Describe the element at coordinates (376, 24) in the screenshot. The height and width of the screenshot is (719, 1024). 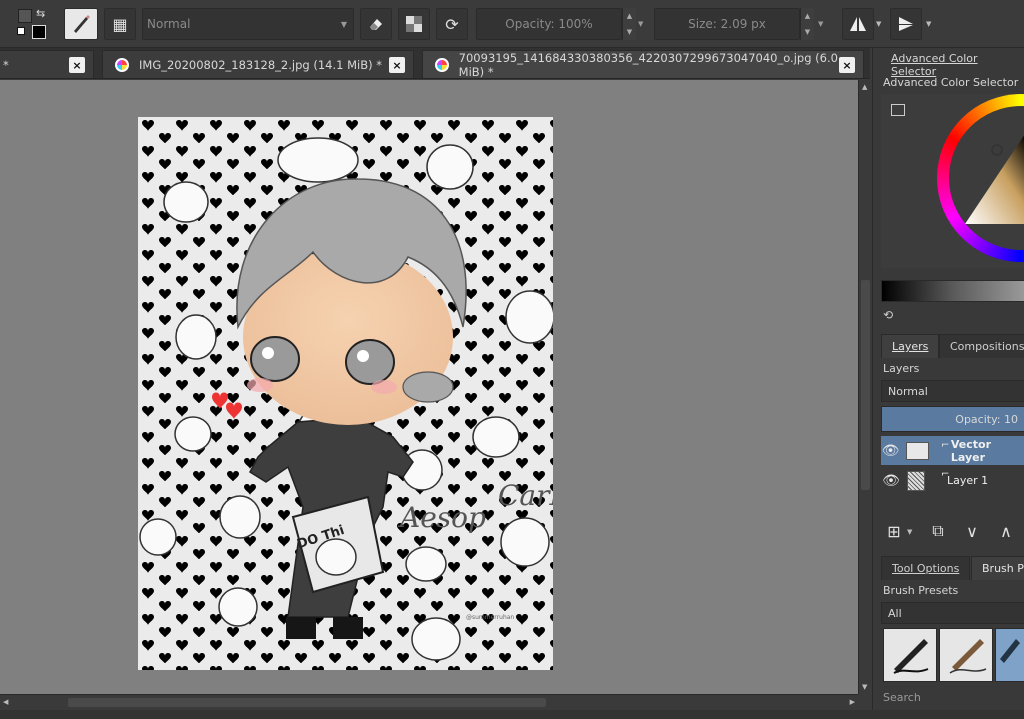
I see `eraser-mode-button` at that location.